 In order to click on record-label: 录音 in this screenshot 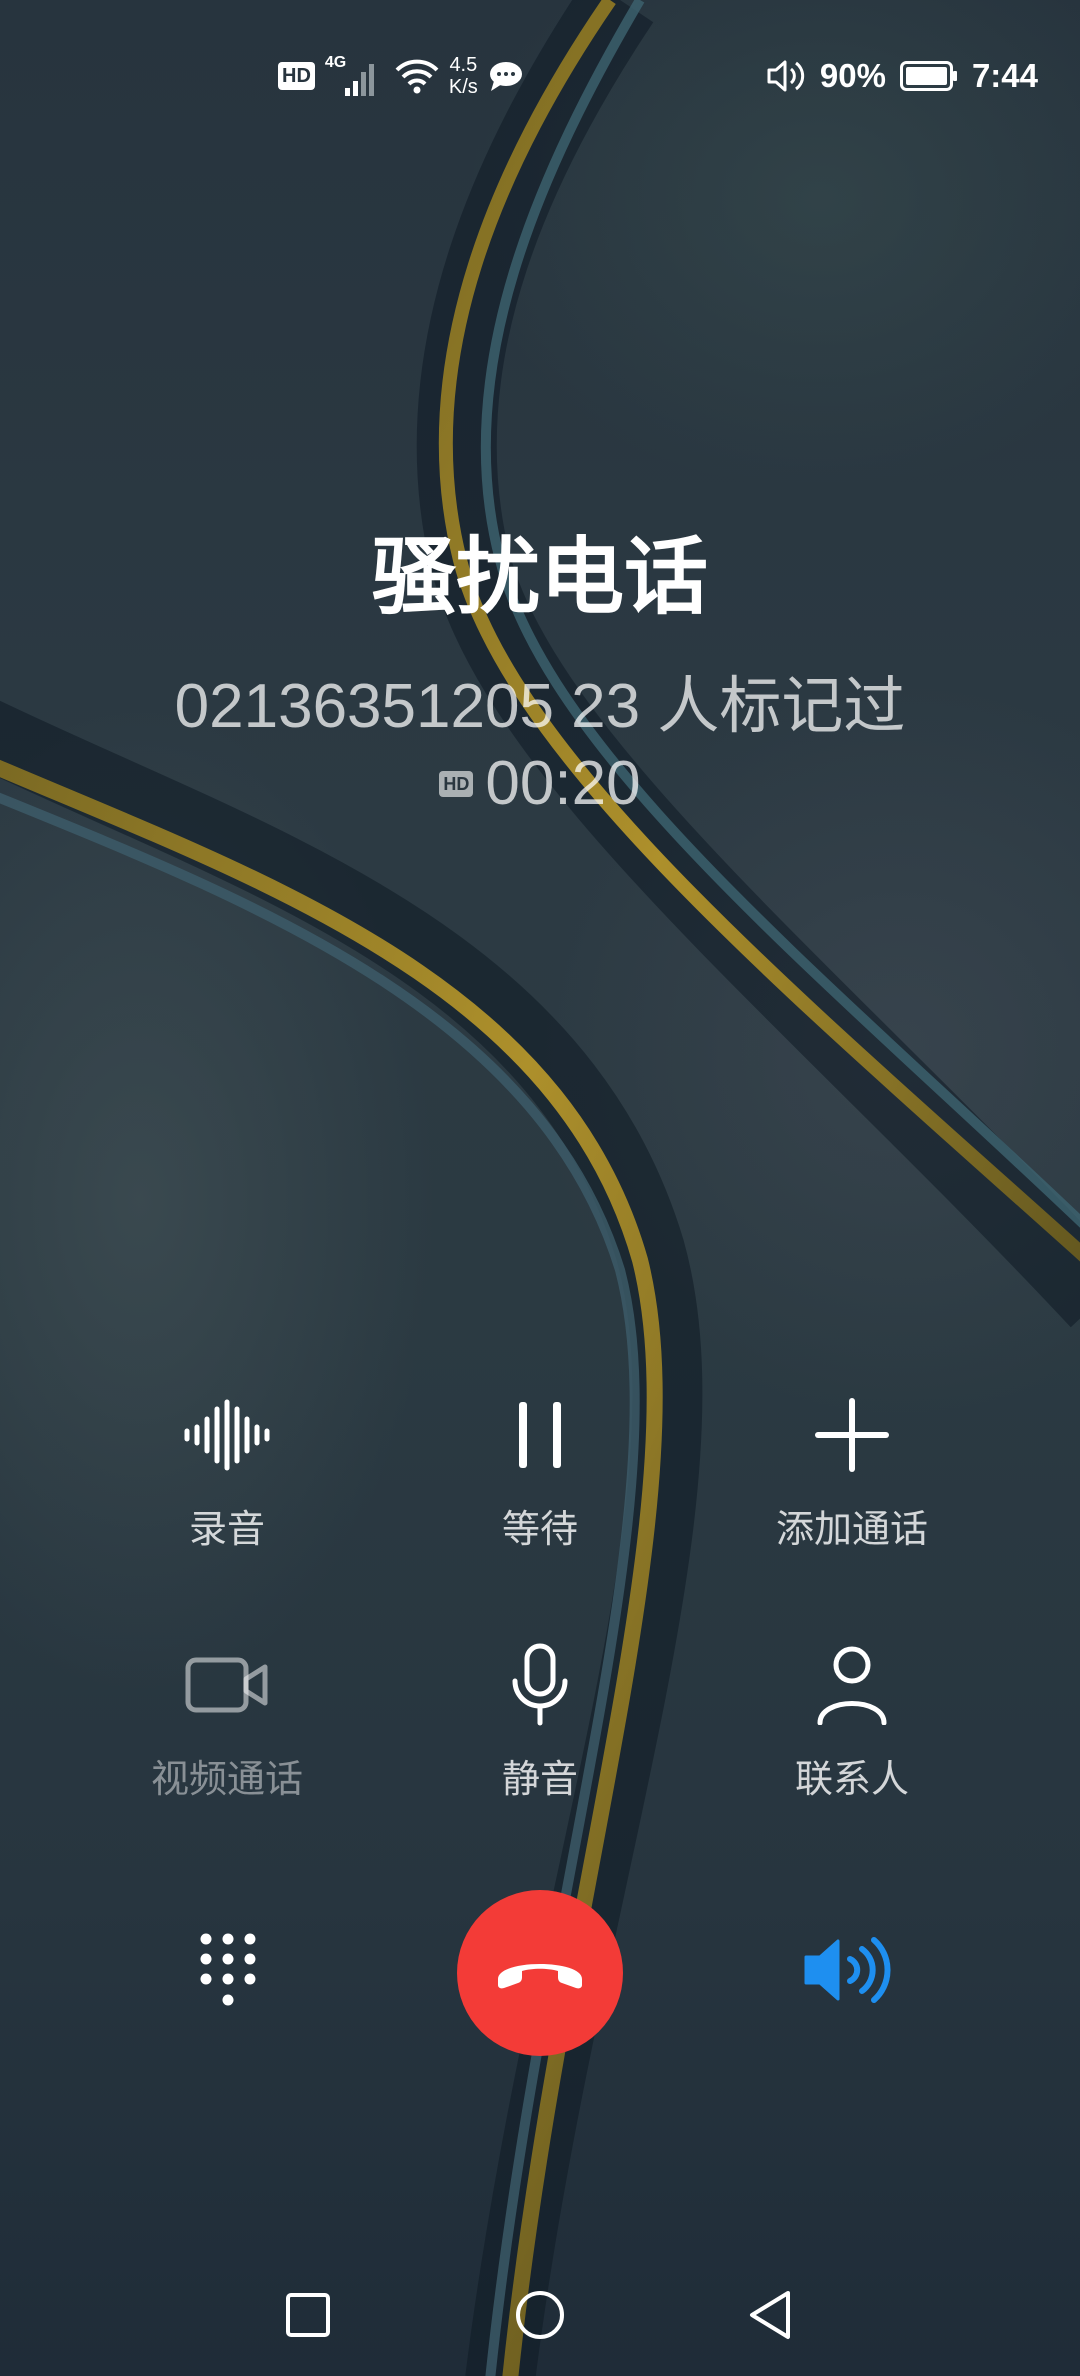, I will do `click(226, 1529)`.